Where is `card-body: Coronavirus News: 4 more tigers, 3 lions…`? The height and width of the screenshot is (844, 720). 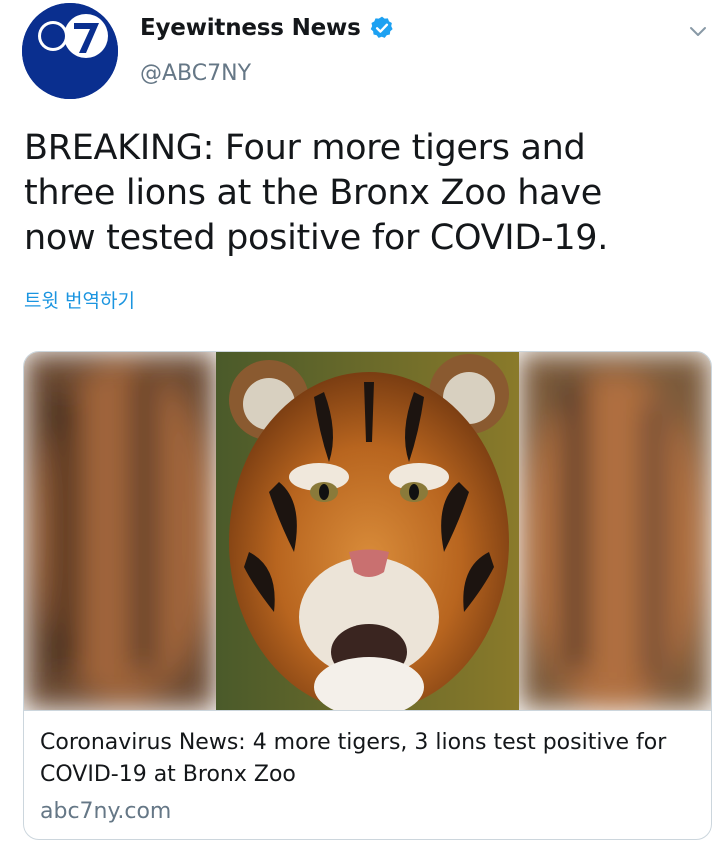
card-body: Coronavirus News: 4 more tigers, 3 lions… is located at coordinates (367, 774).